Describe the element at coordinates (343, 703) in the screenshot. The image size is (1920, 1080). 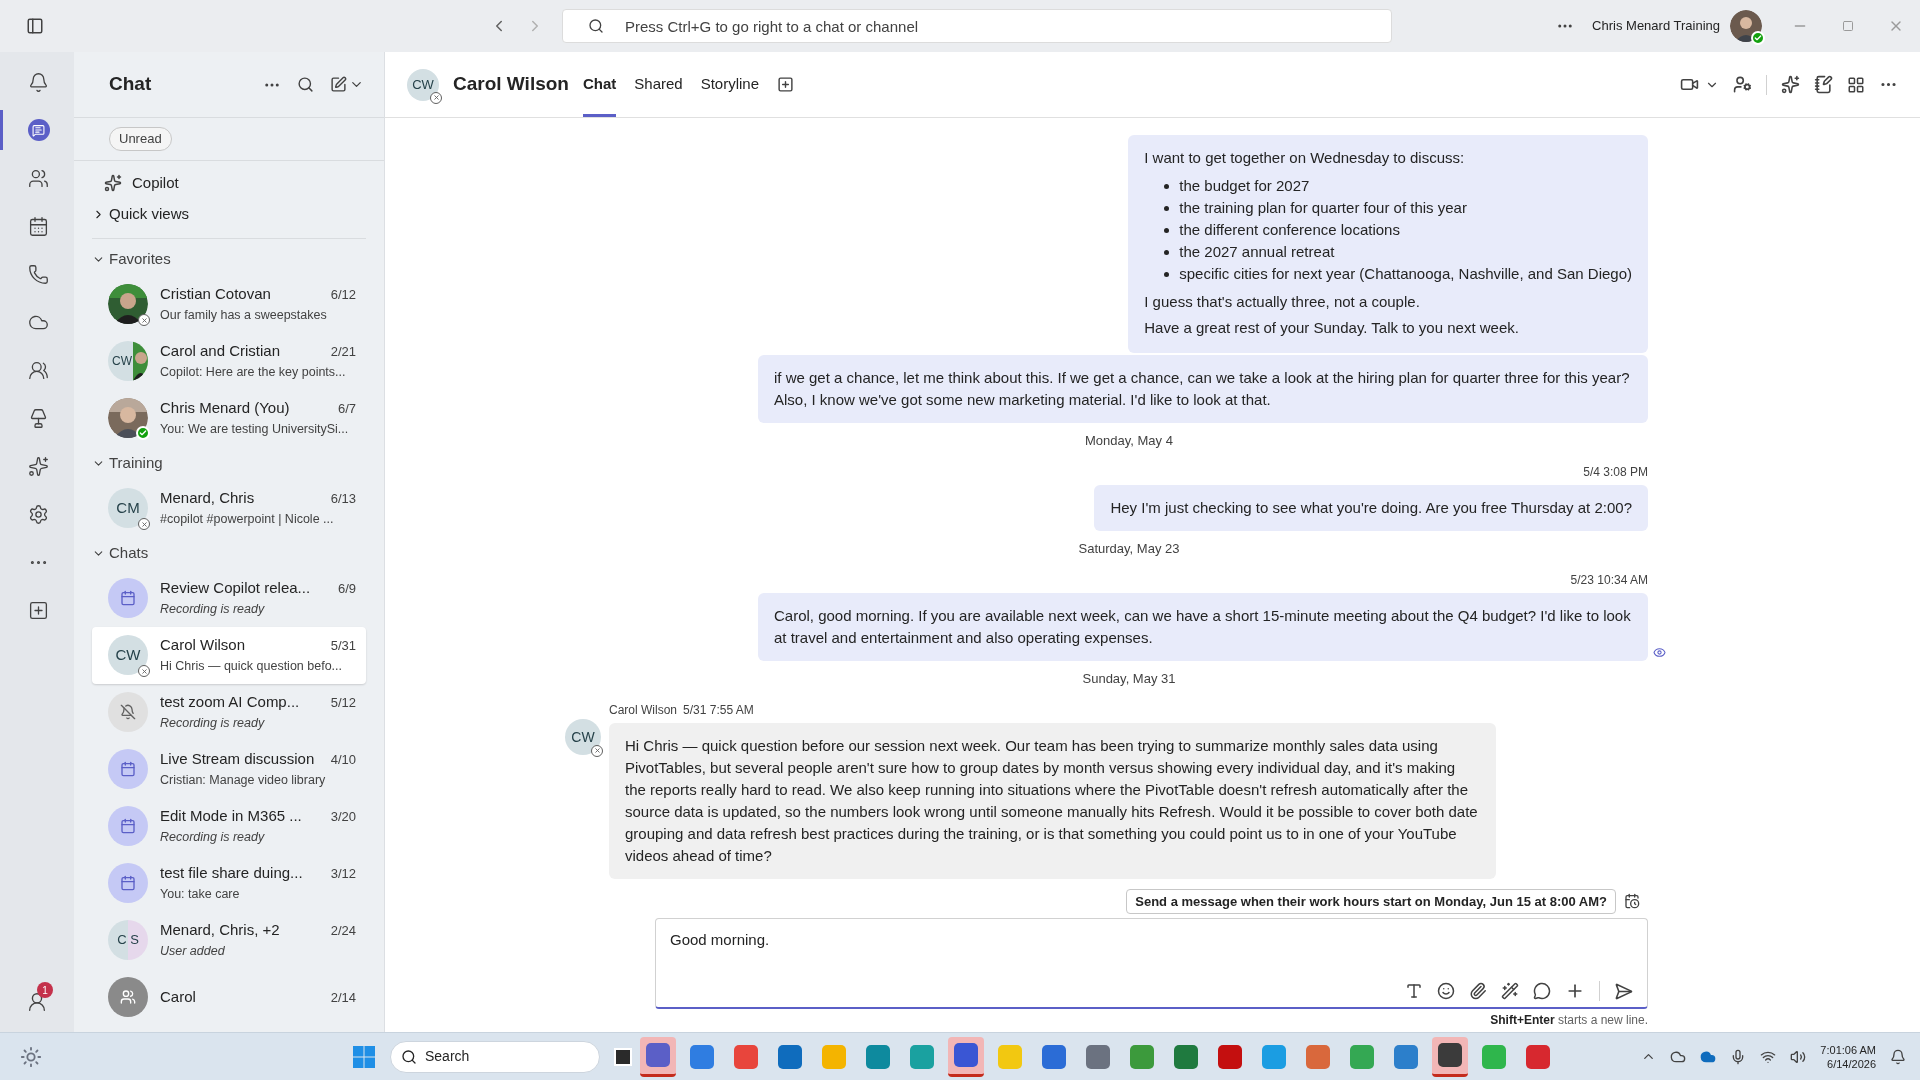
I see `chat-date: 5/12` at that location.